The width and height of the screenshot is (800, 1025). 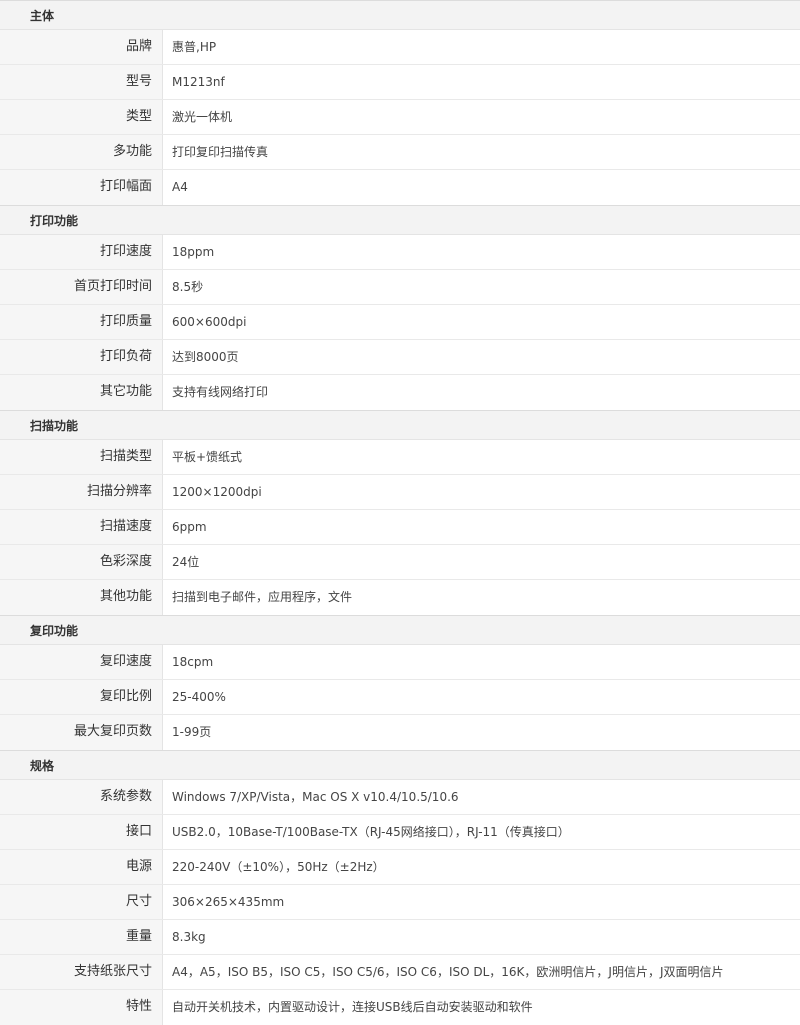 What do you see at coordinates (193, 252) in the screenshot?
I see `spec-value: 18ppm` at bounding box center [193, 252].